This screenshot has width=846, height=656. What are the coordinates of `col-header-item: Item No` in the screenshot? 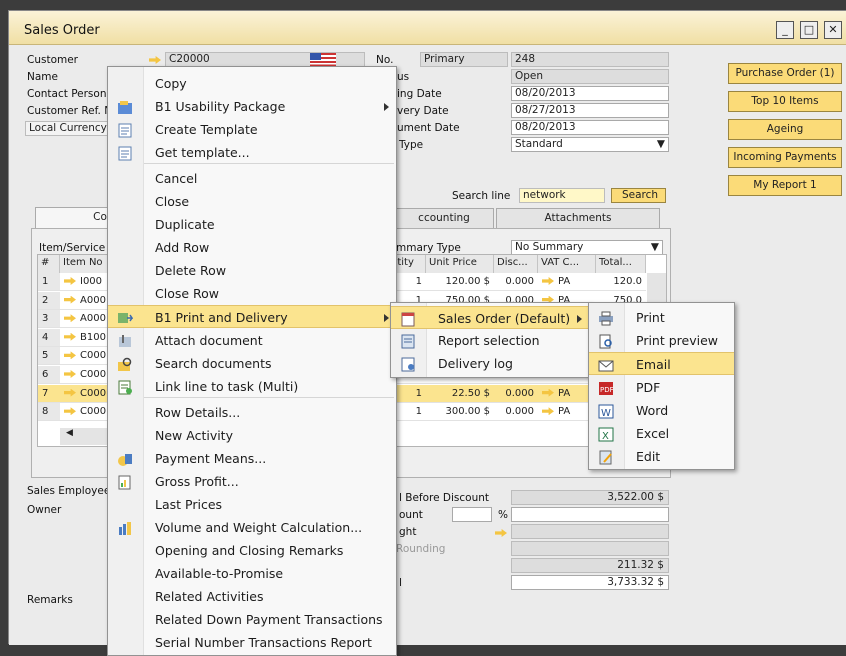 It's located at (85, 264).